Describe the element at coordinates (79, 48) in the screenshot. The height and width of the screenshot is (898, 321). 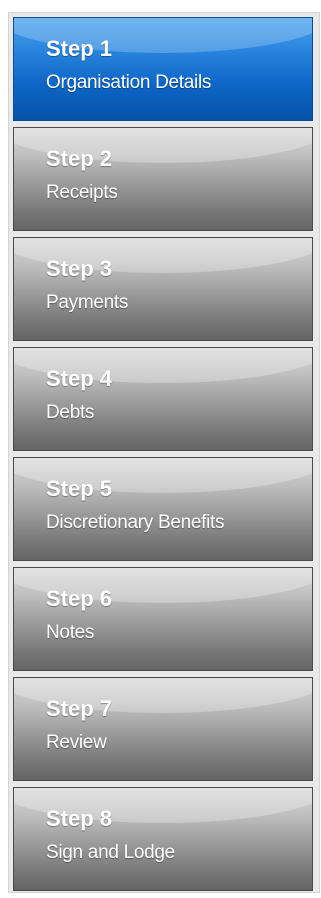
I see `step-number: Step 1` at that location.